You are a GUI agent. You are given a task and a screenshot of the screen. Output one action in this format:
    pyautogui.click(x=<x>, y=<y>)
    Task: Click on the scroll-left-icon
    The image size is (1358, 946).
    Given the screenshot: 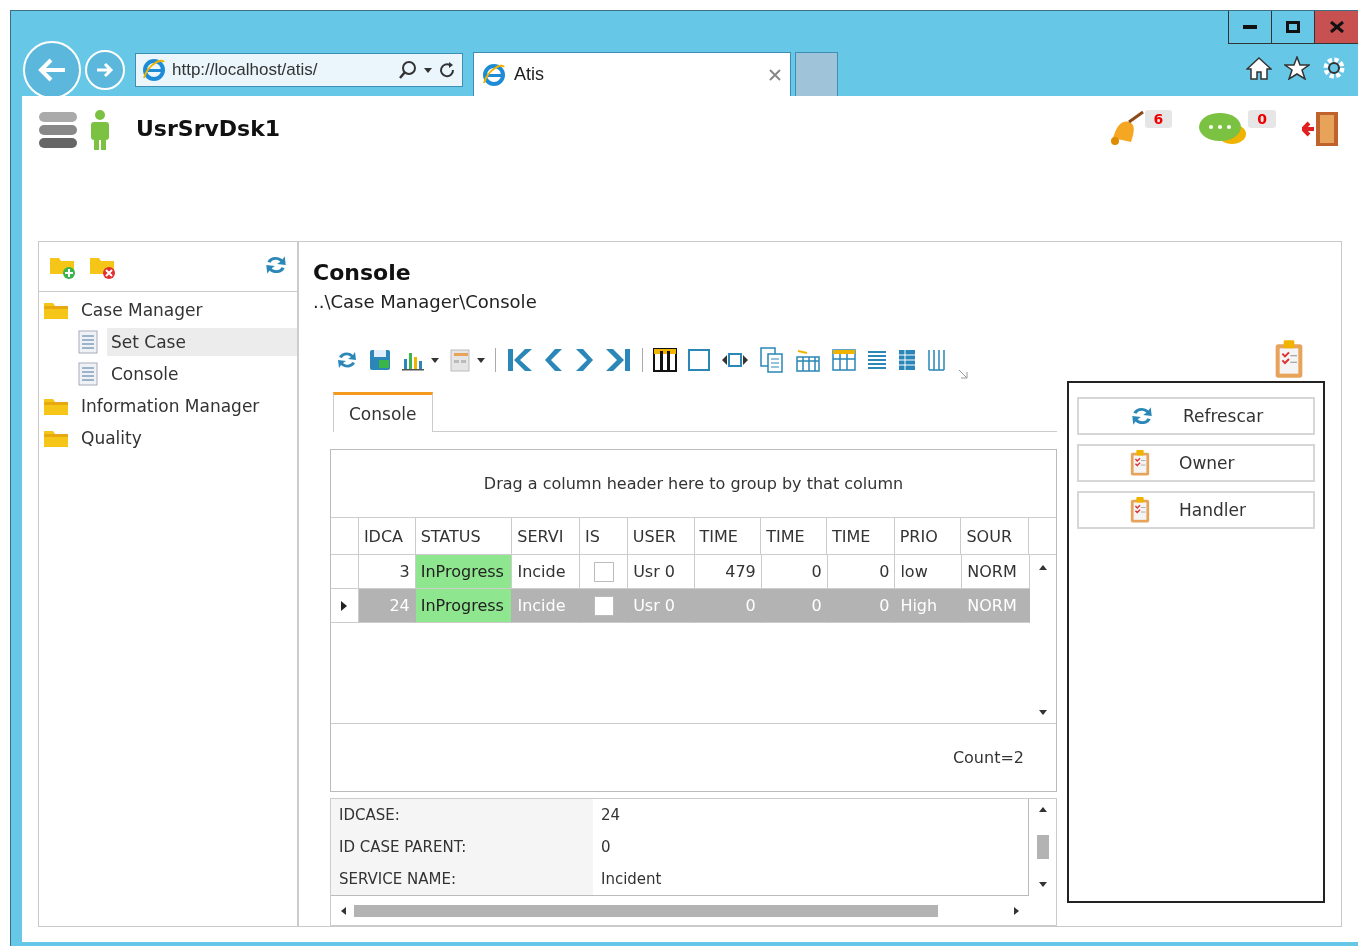 What is the action you would take?
    pyautogui.click(x=343, y=910)
    